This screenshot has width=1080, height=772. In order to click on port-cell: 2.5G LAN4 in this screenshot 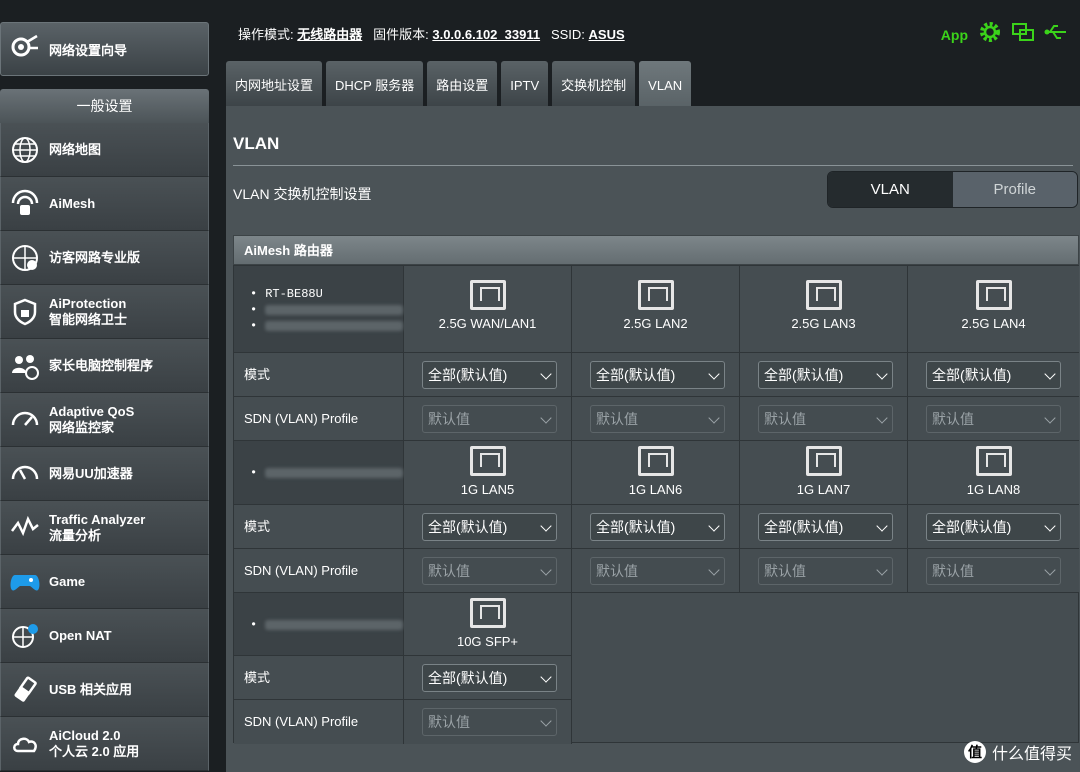, I will do `click(993, 309)`.